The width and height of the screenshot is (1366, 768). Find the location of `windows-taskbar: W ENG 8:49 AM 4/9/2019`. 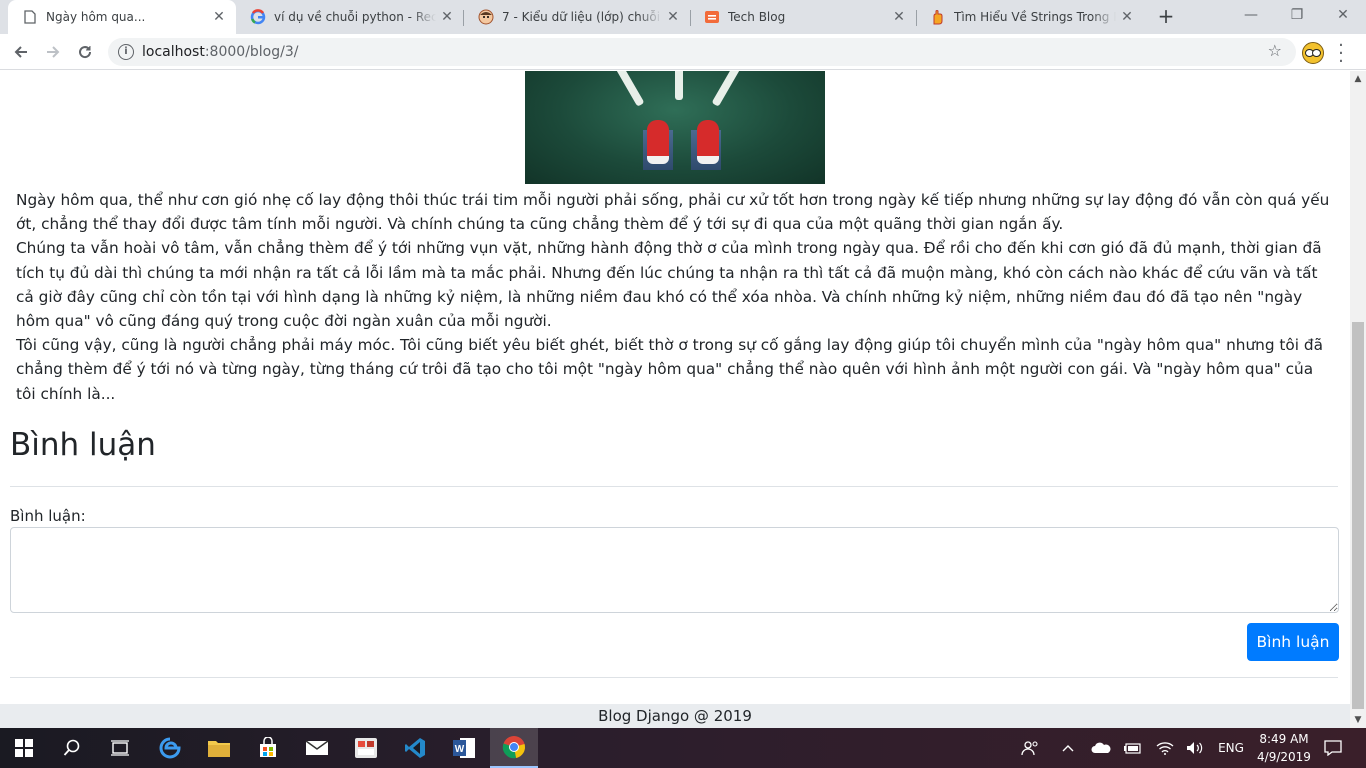

windows-taskbar: W ENG 8:49 AM 4/9/2019 is located at coordinates (683, 748).